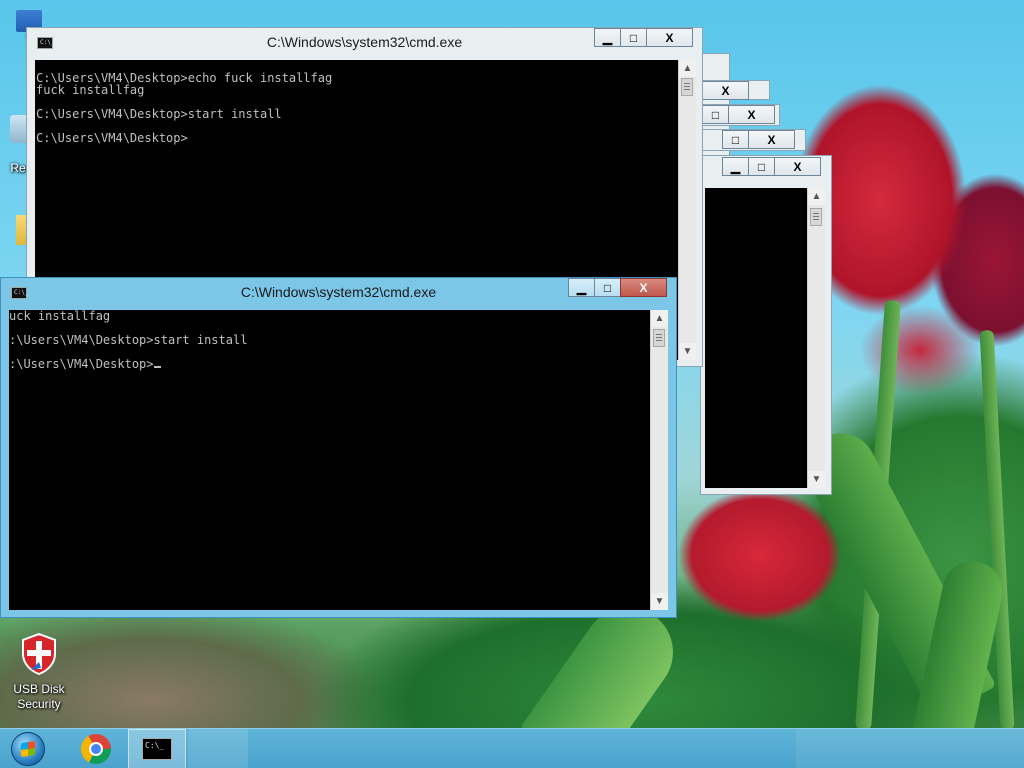 This screenshot has height=768, width=1024. I want to click on taskbar-item-cmd: C:\_, so click(157, 748).